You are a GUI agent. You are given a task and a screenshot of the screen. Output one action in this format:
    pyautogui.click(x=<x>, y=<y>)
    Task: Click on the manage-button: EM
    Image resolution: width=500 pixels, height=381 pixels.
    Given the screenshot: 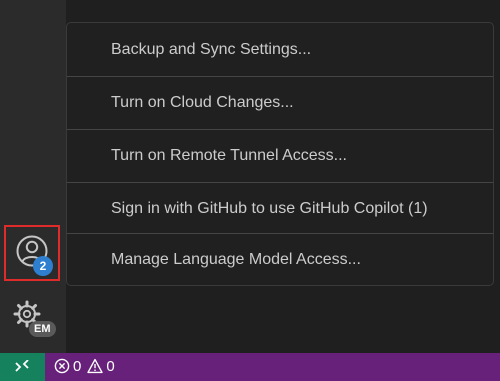 What is the action you would take?
    pyautogui.click(x=34, y=321)
    